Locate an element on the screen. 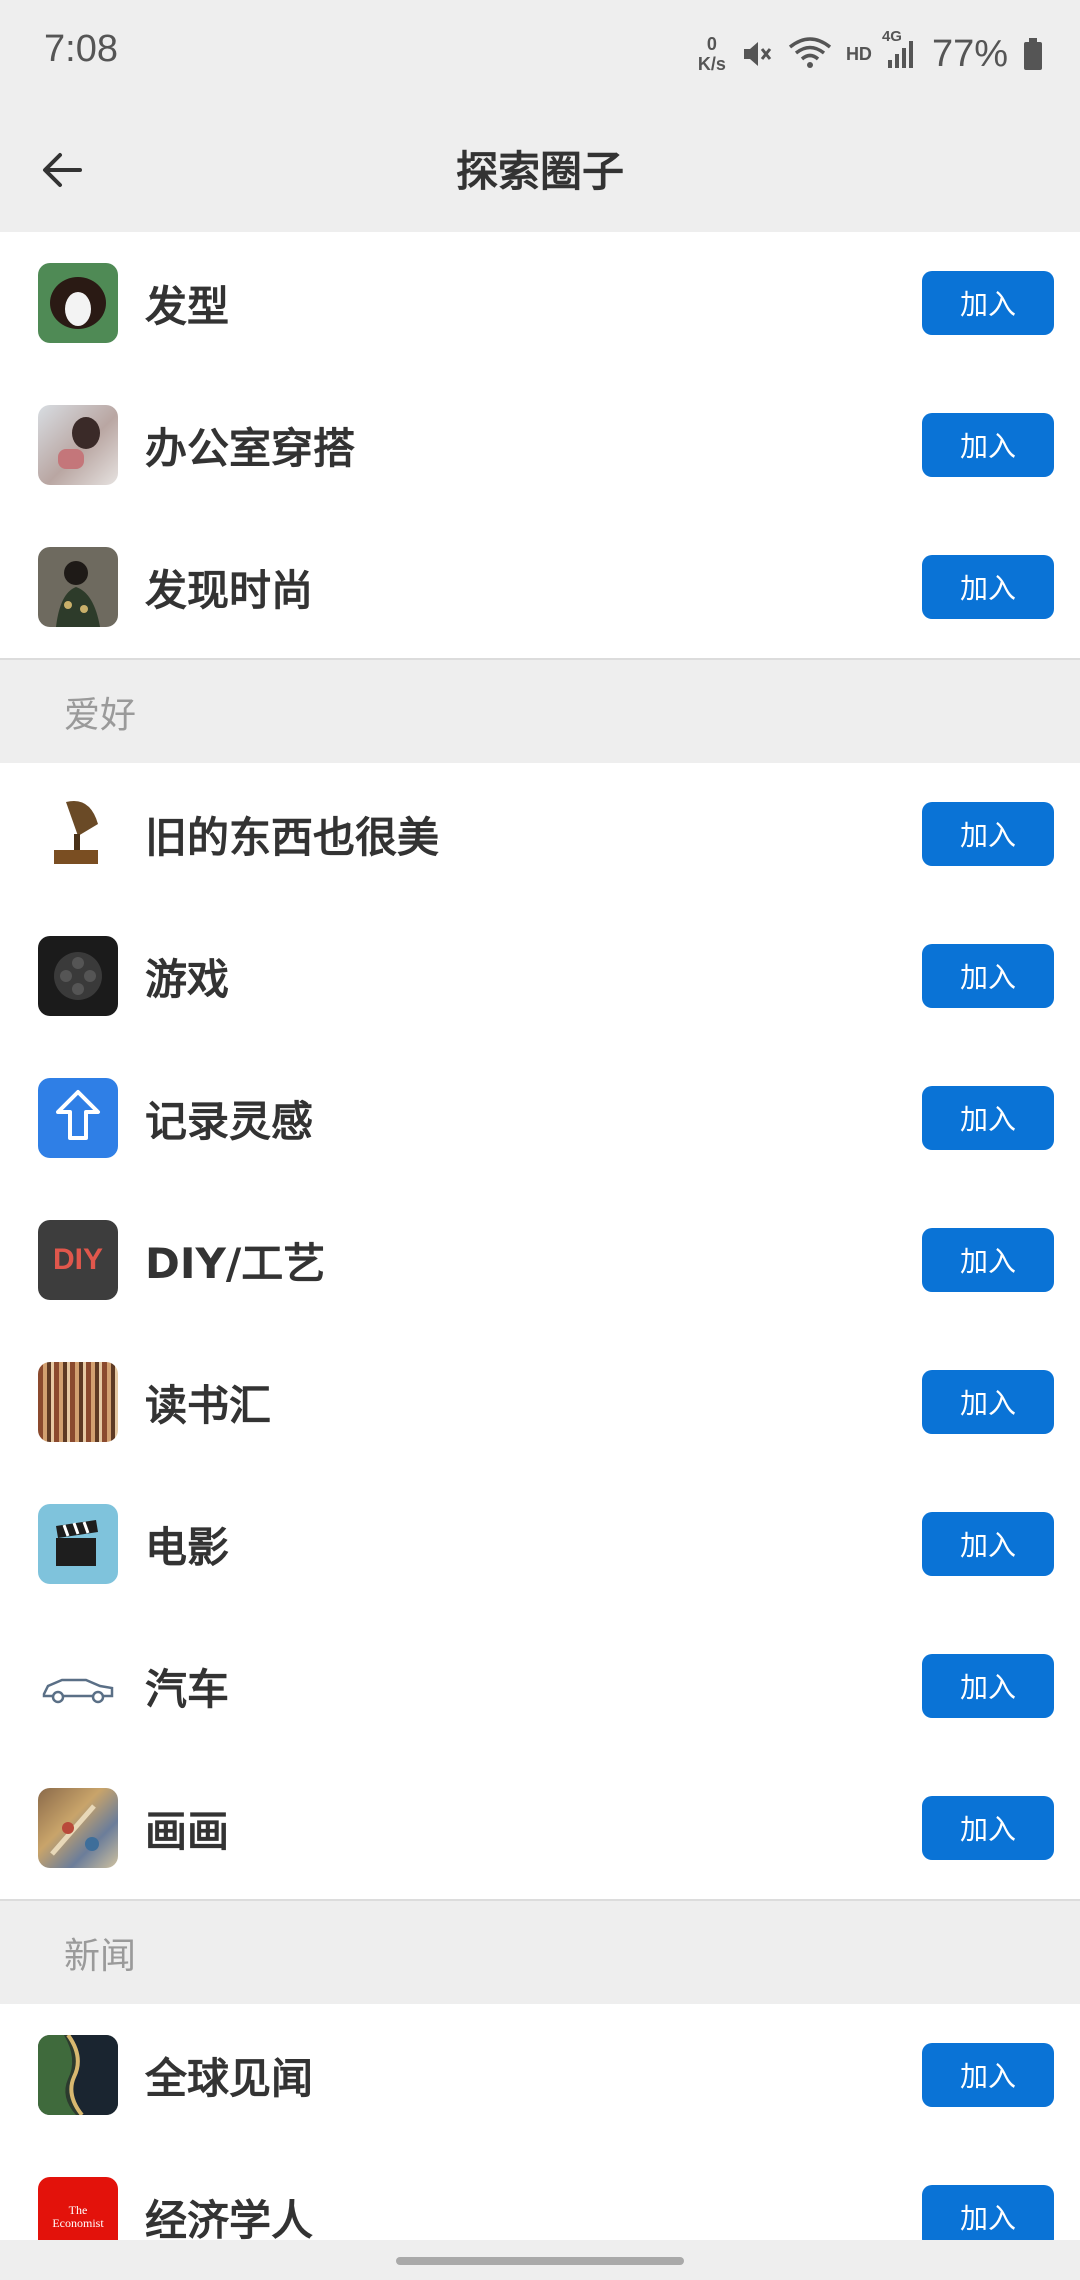 This screenshot has height=2280, width=1080. list-item: 发现时尚 加入 is located at coordinates (540, 587).